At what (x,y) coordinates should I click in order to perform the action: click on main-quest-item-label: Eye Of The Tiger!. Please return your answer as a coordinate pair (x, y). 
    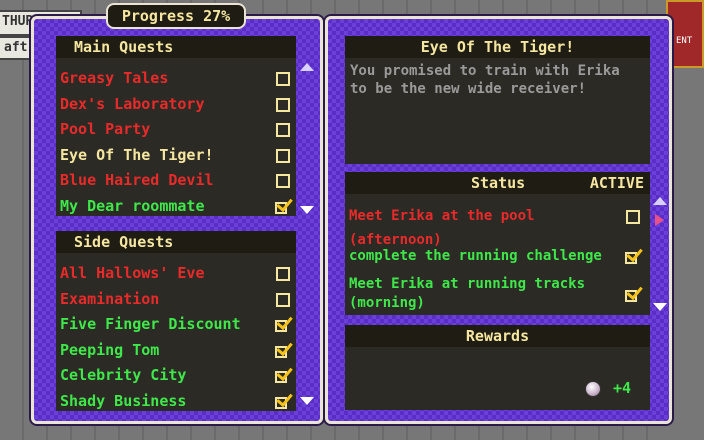
    Looking at the image, I should click on (137, 154).